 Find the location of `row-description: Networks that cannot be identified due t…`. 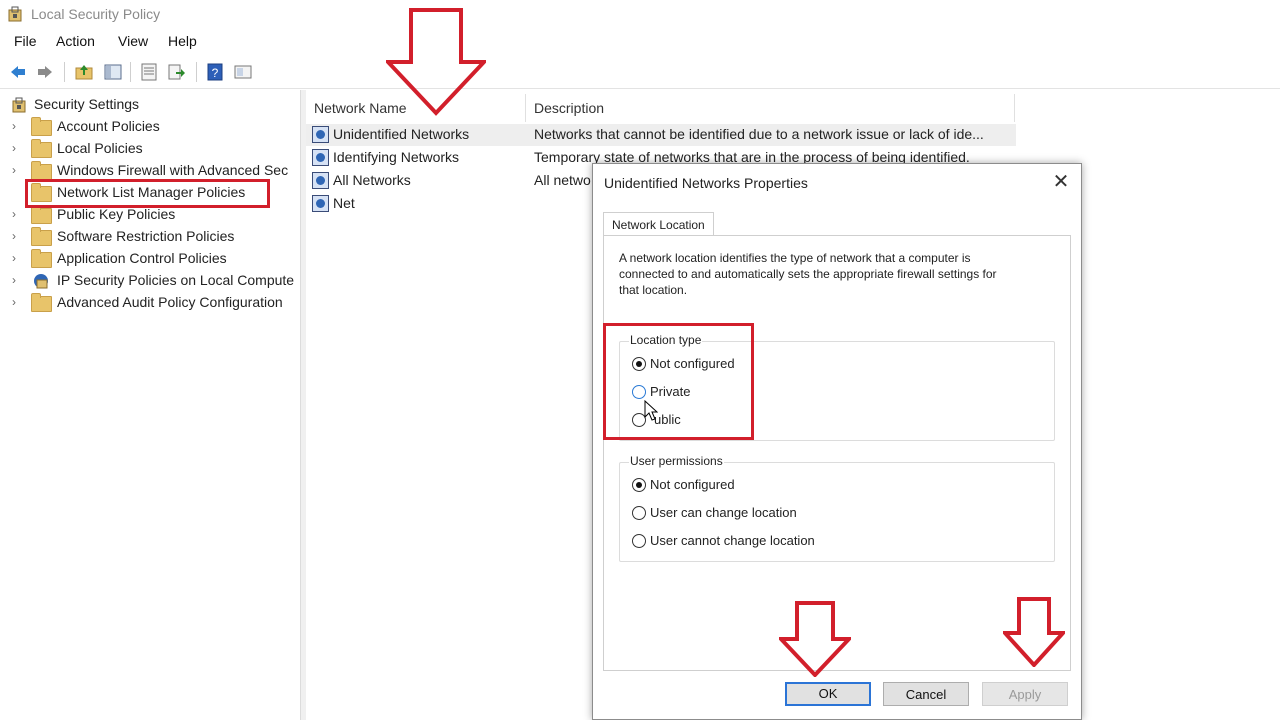

row-description: Networks that cannot be identified due t… is located at coordinates (759, 134).